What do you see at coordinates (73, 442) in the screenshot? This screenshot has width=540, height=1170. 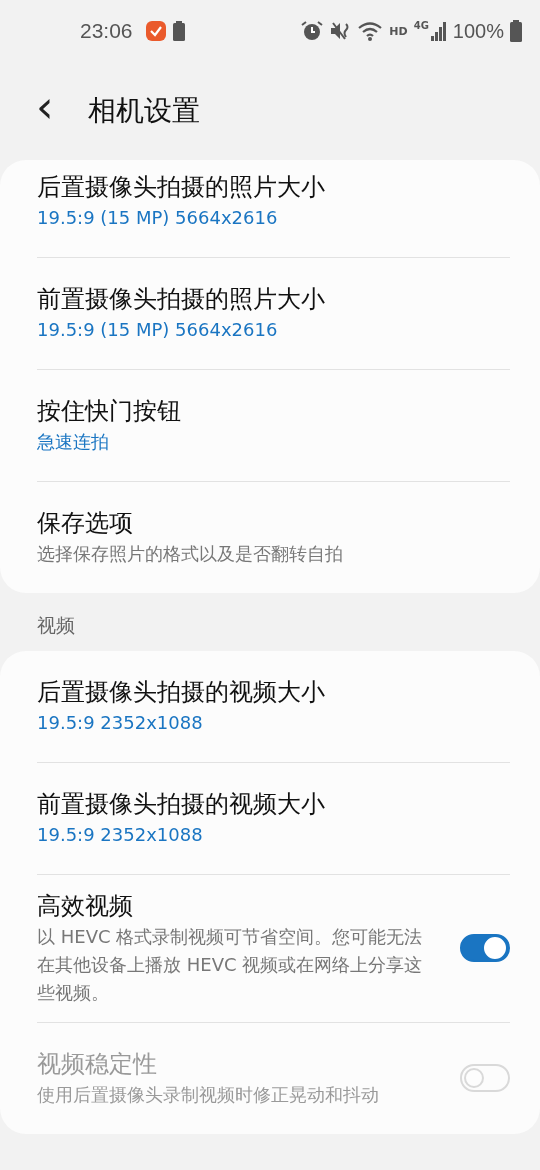 I see `item-subtitle: 急速连拍` at bounding box center [73, 442].